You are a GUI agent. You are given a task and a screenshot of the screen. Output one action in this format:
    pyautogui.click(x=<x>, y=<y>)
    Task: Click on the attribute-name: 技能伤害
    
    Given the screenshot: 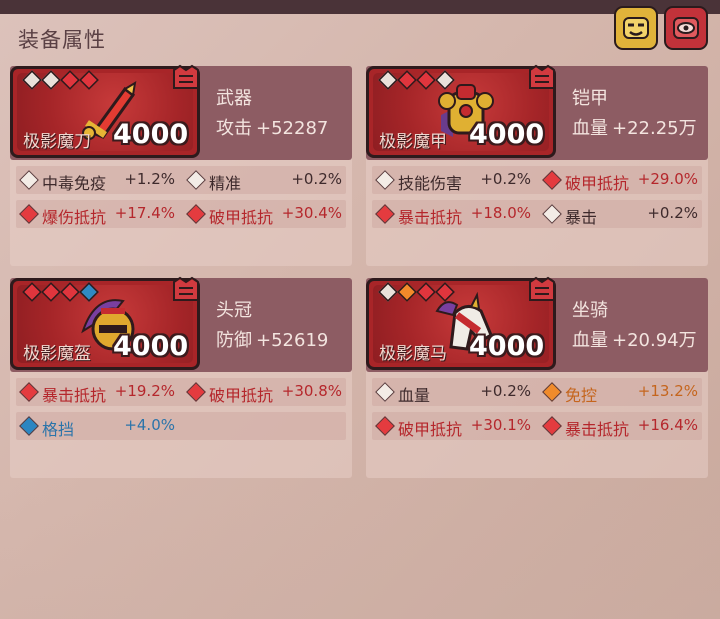 What is the action you would take?
    pyautogui.click(x=430, y=183)
    